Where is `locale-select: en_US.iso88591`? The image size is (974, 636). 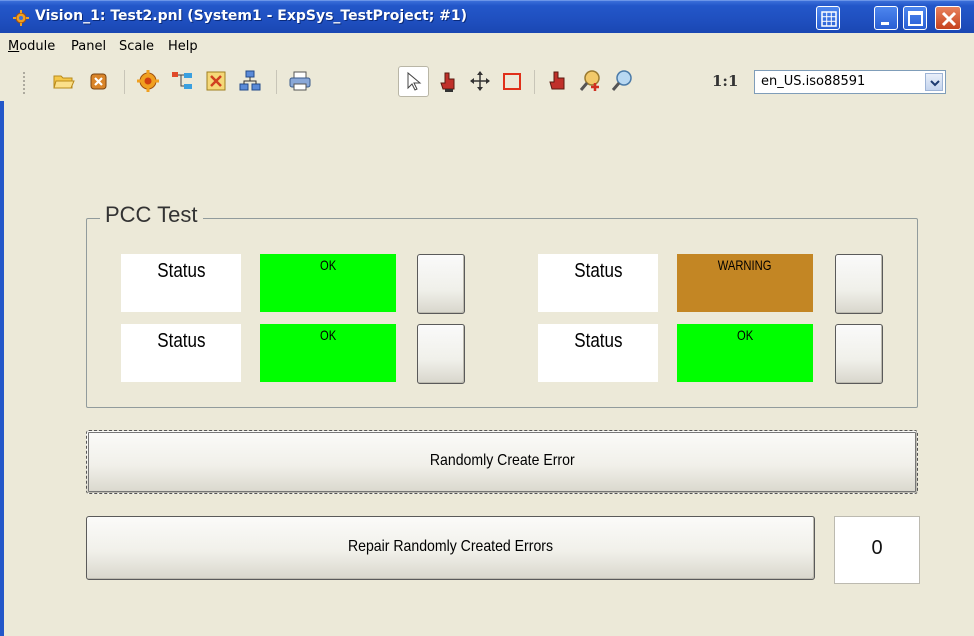
locale-select: en_US.iso88591 is located at coordinates (850, 82).